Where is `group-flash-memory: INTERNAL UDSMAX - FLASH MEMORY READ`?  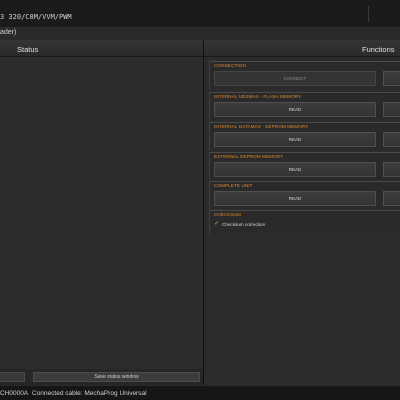
group-flash-memory: INTERNAL UDSMAX - FLASH MEMORY READ is located at coordinates (304, 106).